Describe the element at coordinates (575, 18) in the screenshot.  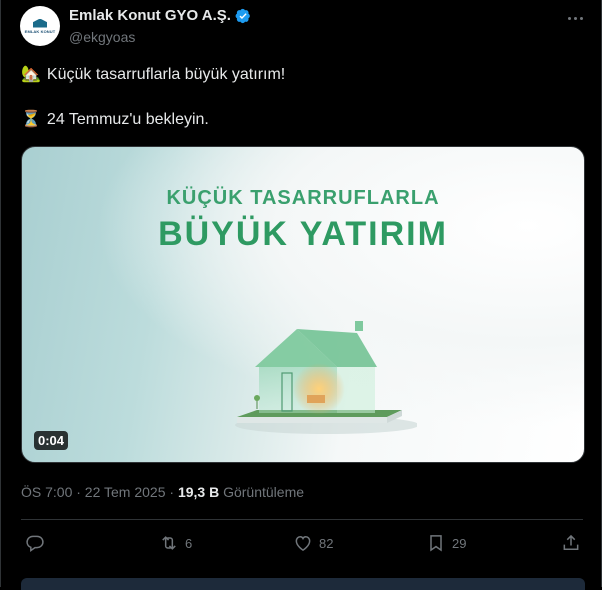
I see `more-options-icon` at that location.